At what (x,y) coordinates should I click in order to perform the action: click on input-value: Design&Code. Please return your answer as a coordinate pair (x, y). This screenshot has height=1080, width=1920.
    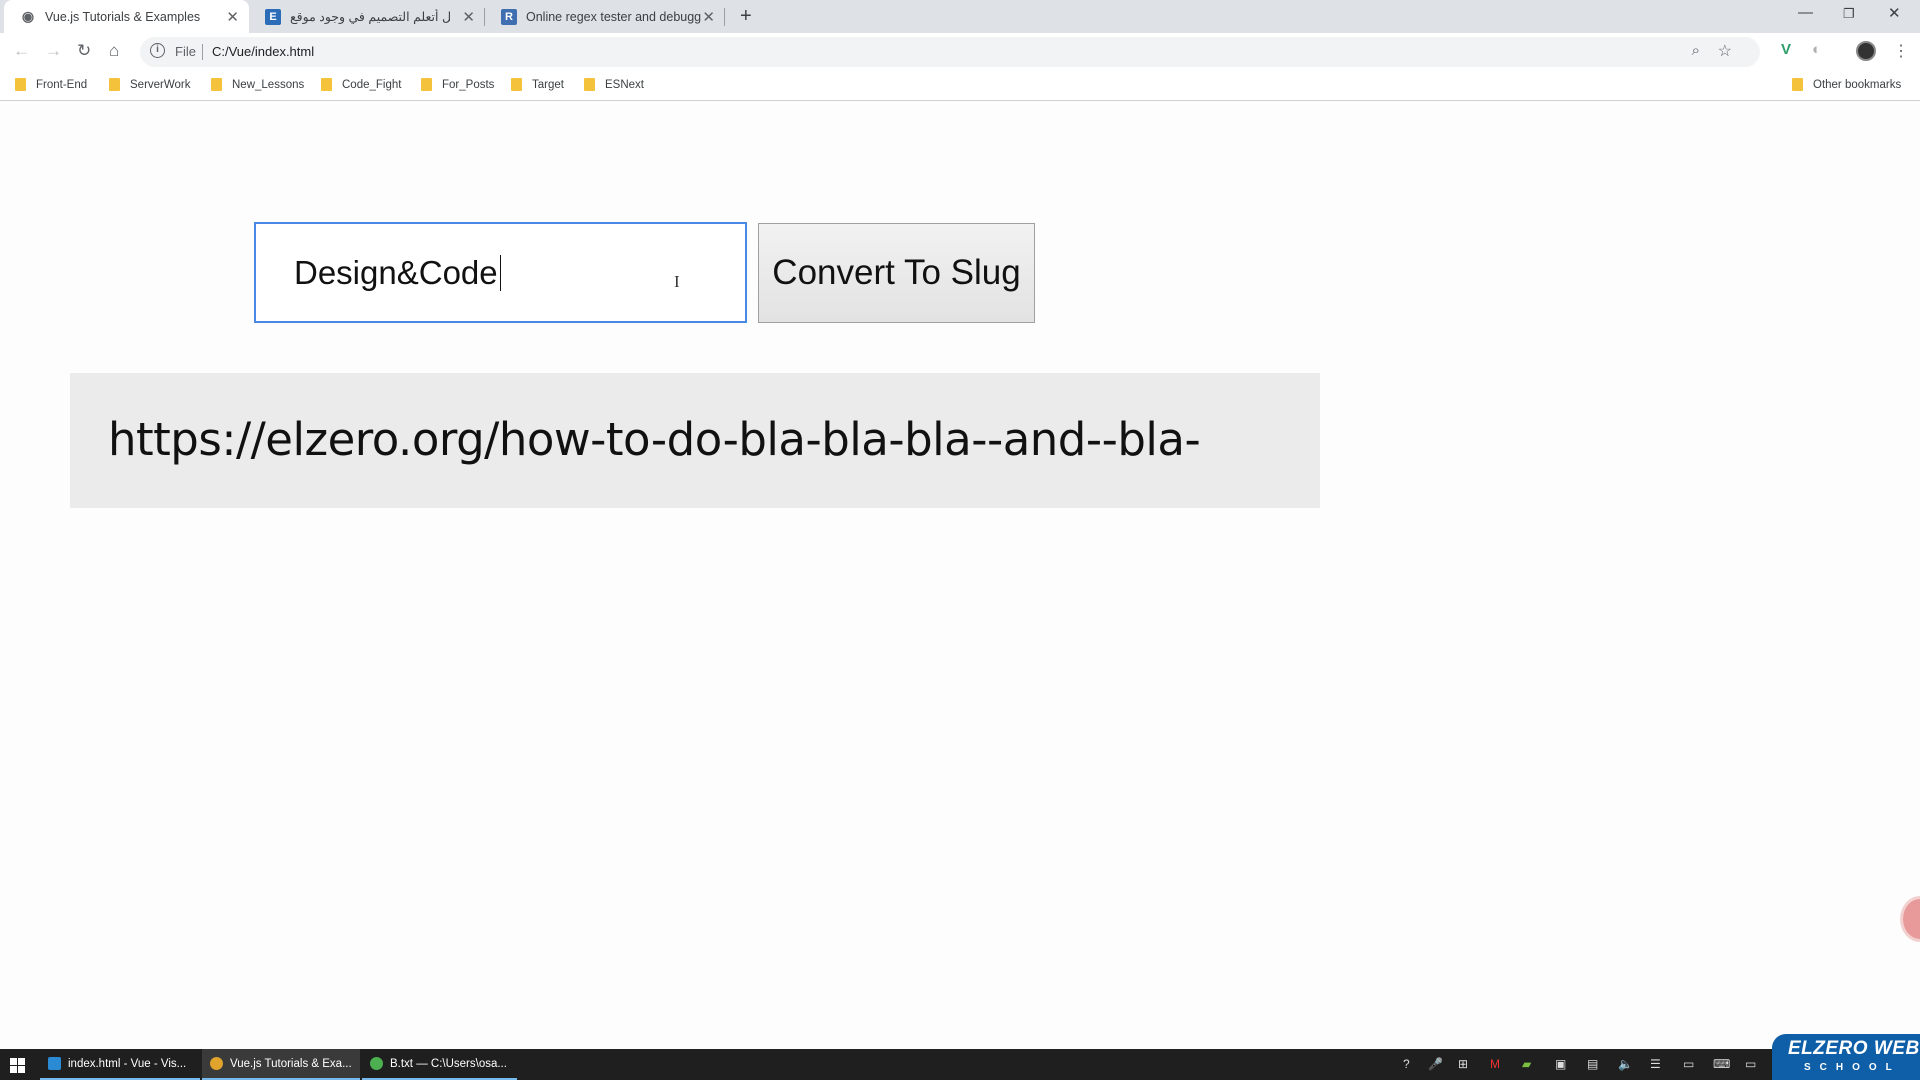
    Looking at the image, I should click on (396, 272).